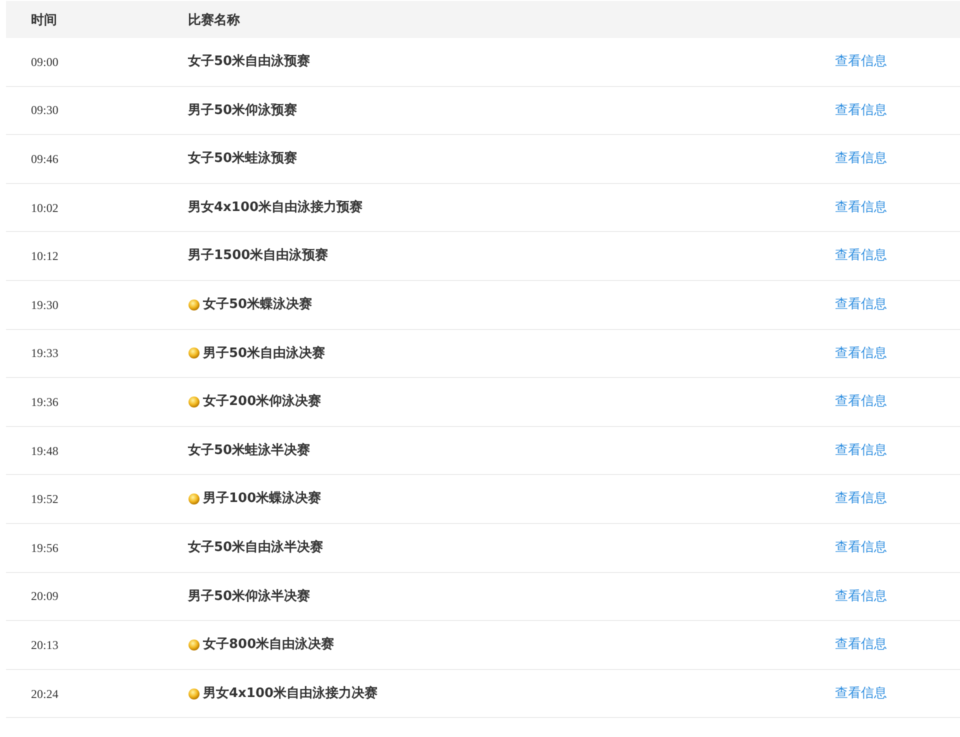 The image size is (960, 737). I want to click on time-cell-text: 20:13, so click(45, 645).